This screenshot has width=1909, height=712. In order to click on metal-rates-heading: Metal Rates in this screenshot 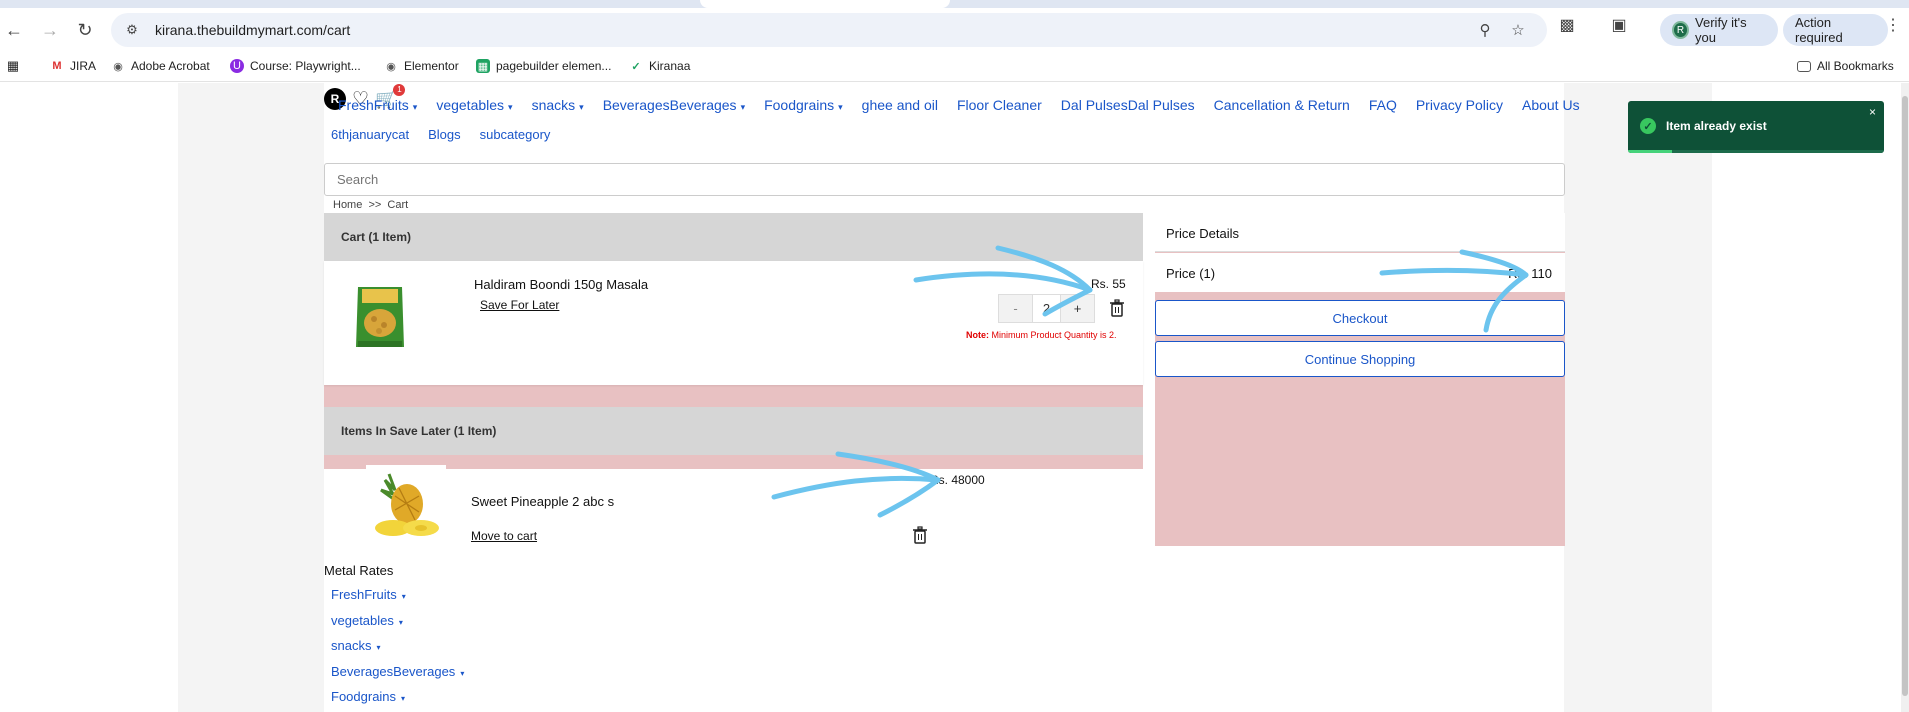, I will do `click(359, 570)`.